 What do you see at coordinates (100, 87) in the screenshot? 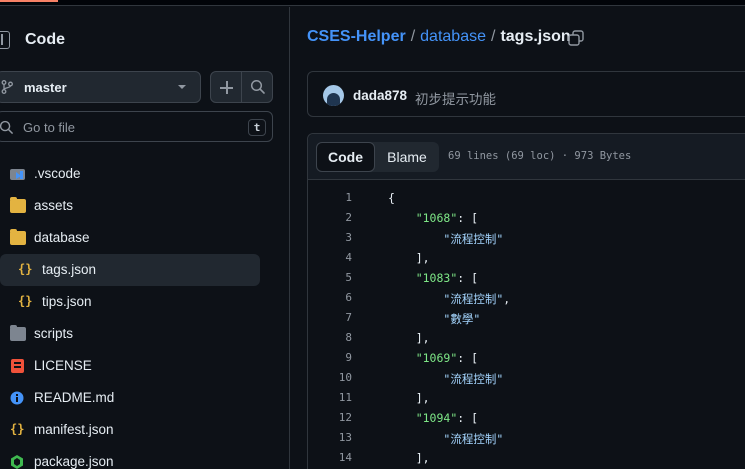
I see `branch-selector-button: master` at bounding box center [100, 87].